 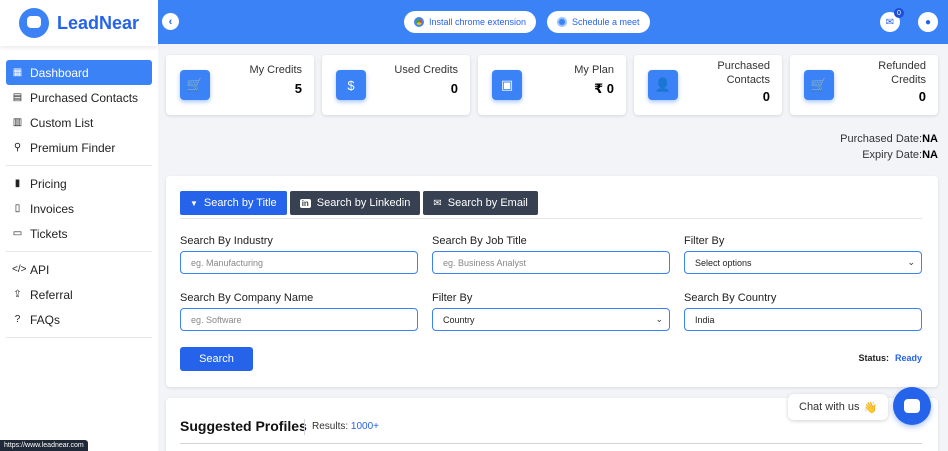 I want to click on sidebar-item-custom-list: ▥ Custom List, so click(x=79, y=122).